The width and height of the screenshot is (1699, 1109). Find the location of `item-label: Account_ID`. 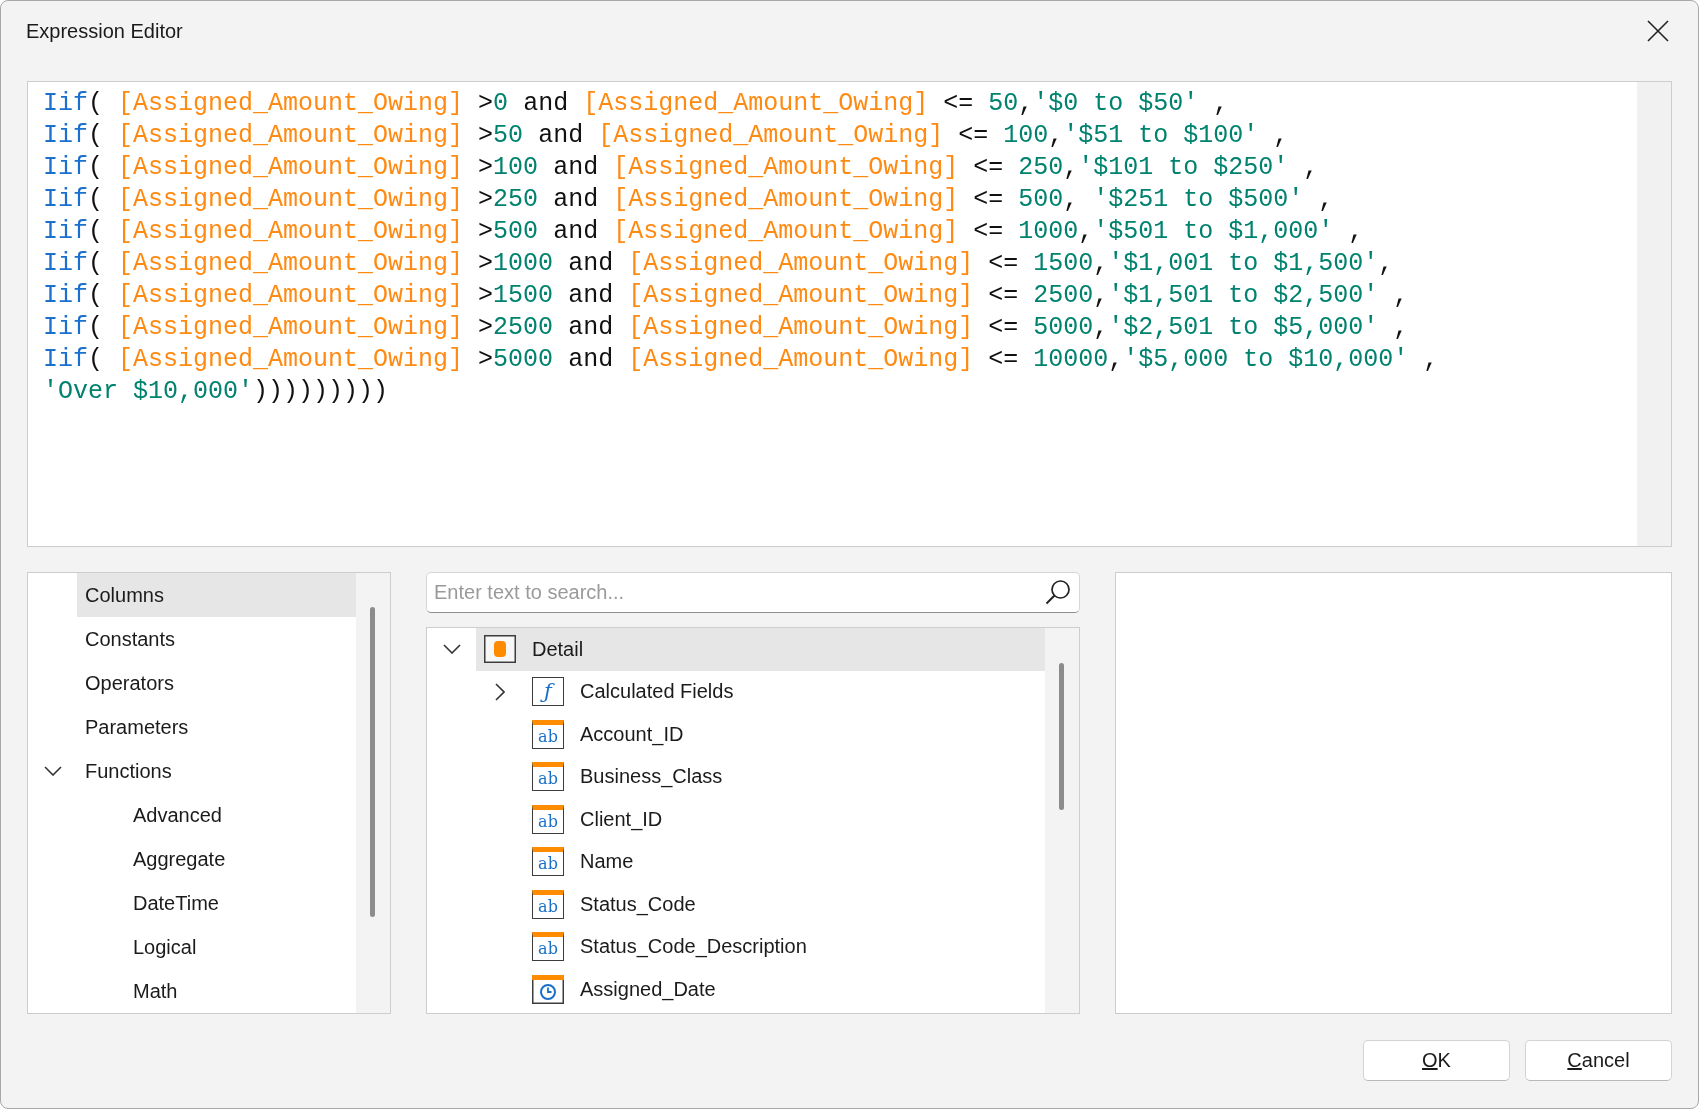

item-label: Account_ID is located at coordinates (632, 734).